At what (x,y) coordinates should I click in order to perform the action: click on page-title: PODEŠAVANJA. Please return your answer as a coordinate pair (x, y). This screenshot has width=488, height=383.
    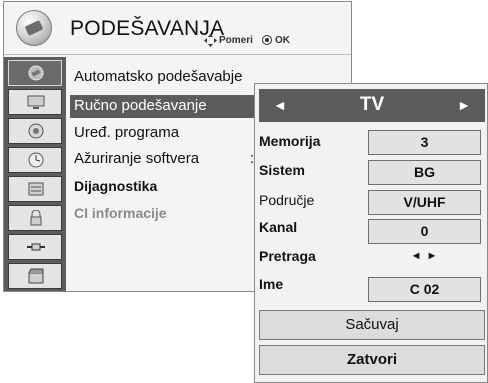
    Looking at the image, I should click on (147, 28).